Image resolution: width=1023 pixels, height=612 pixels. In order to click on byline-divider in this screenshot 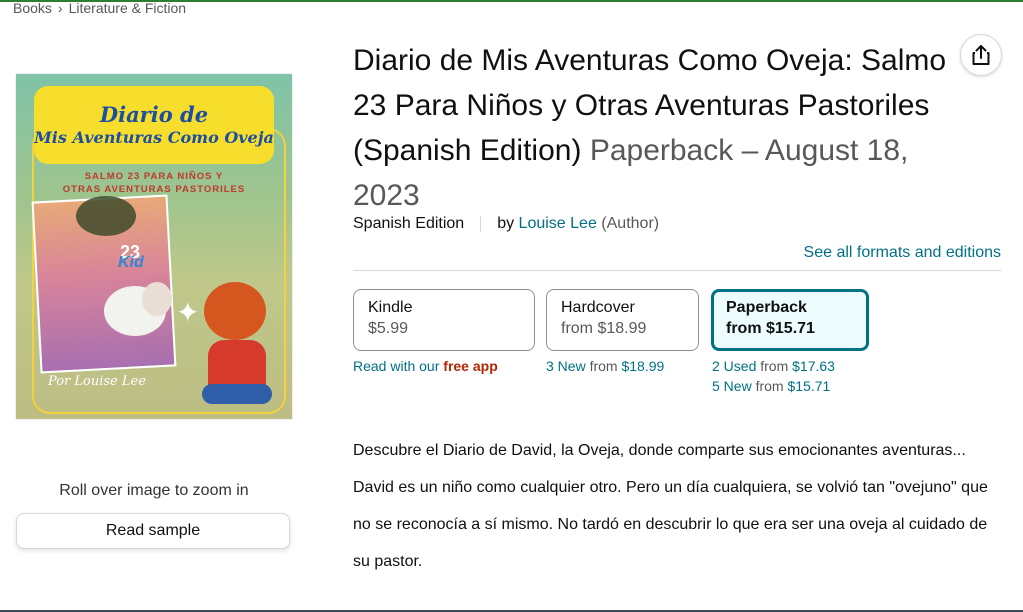, I will do `click(481, 223)`.